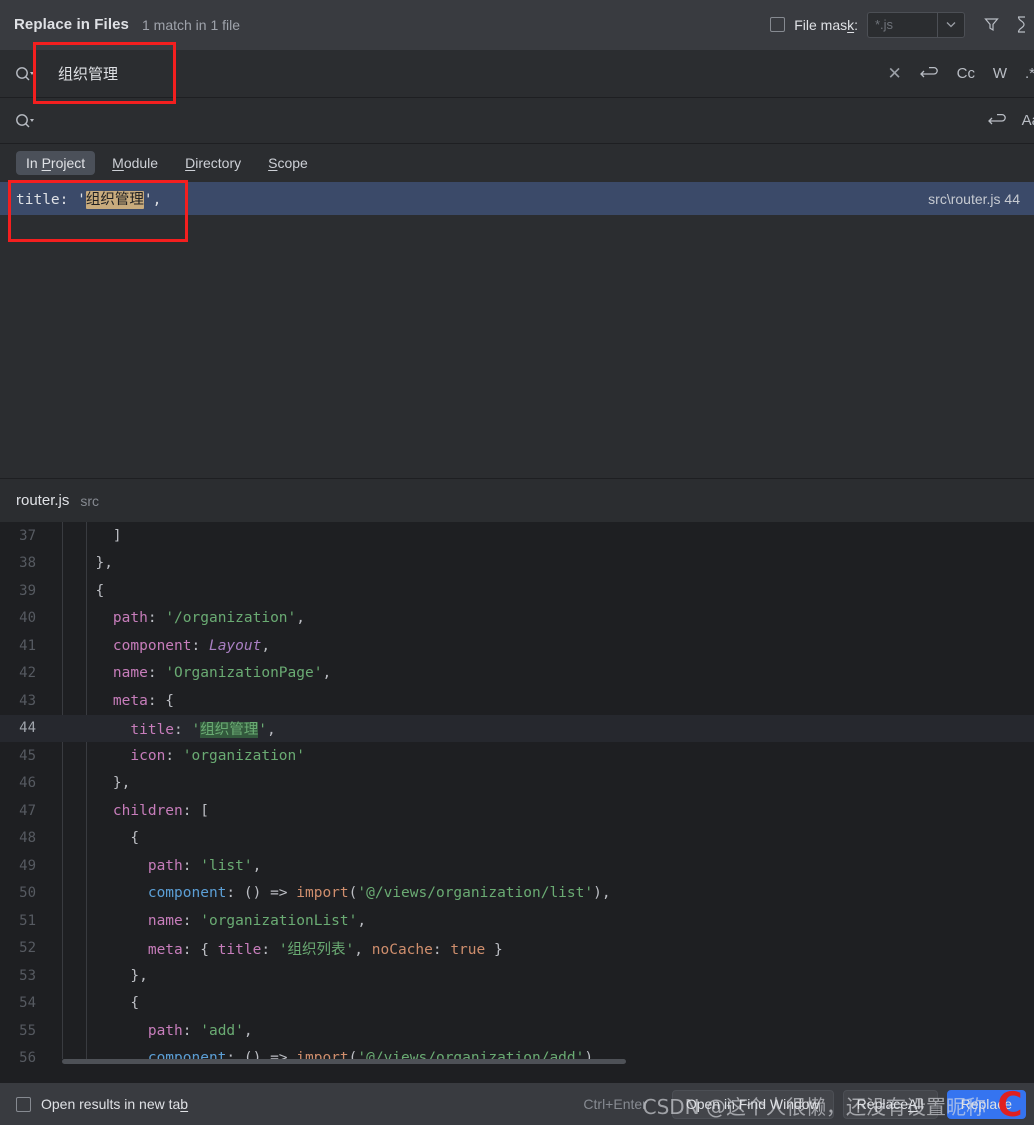 This screenshot has height=1125, width=1034. What do you see at coordinates (1028, 73) in the screenshot?
I see `regex-icon: .*` at bounding box center [1028, 73].